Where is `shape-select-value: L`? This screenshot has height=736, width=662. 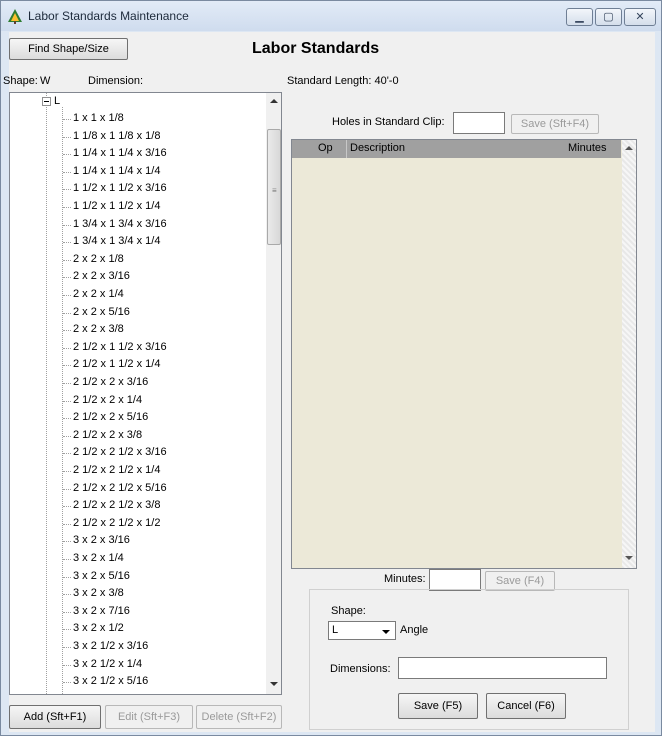
shape-select-value: L is located at coordinates (335, 630).